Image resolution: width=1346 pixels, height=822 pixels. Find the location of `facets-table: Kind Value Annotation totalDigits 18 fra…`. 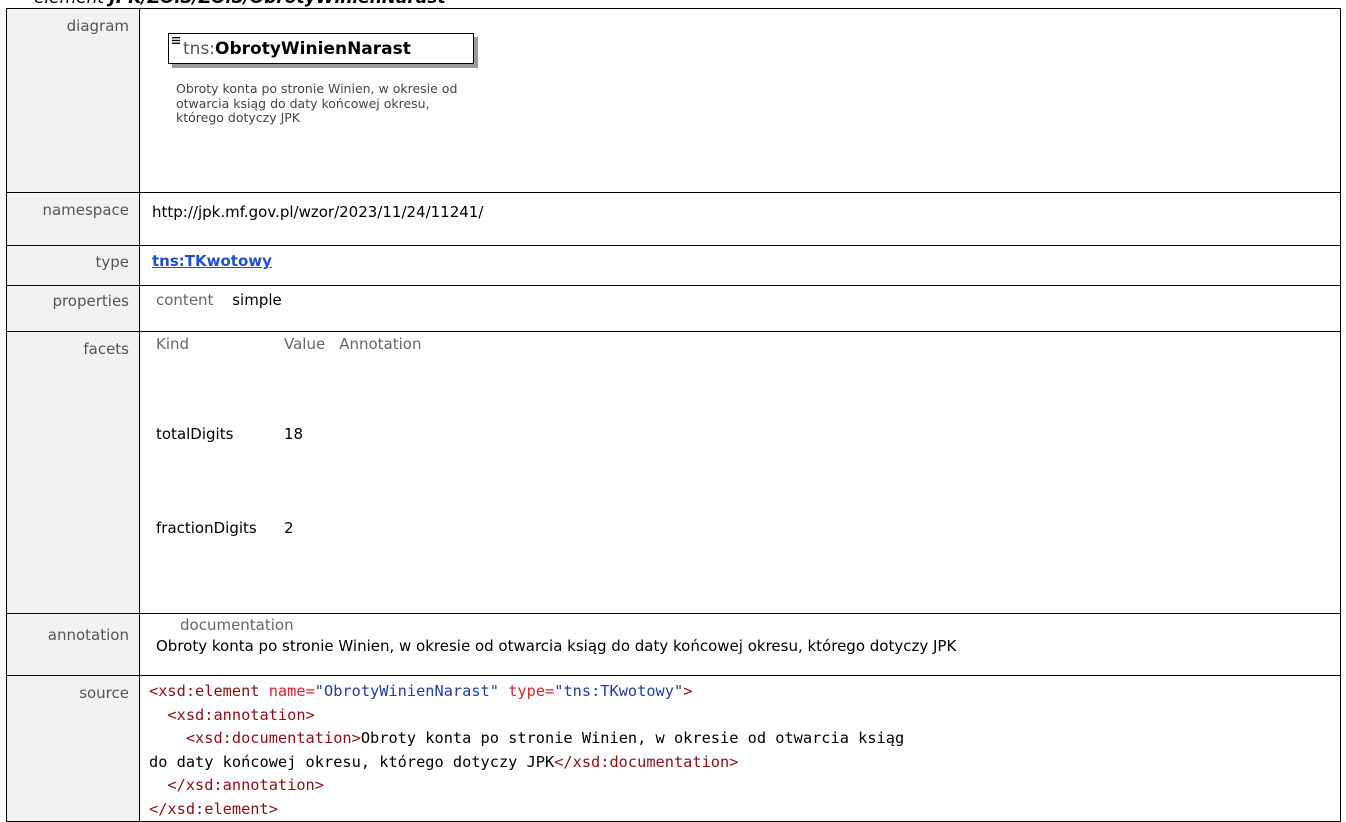

facets-table: Kind Value Annotation totalDigits 18 fra… is located at coordinates (295, 474).